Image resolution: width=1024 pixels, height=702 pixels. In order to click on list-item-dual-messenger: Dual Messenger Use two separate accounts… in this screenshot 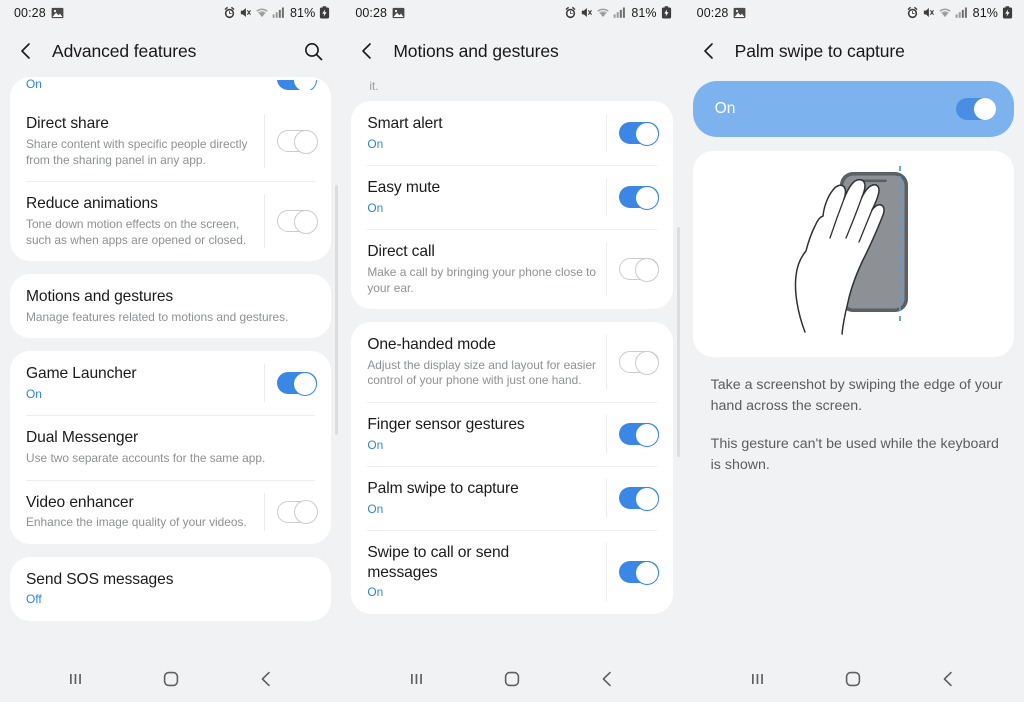, I will do `click(170, 447)`.